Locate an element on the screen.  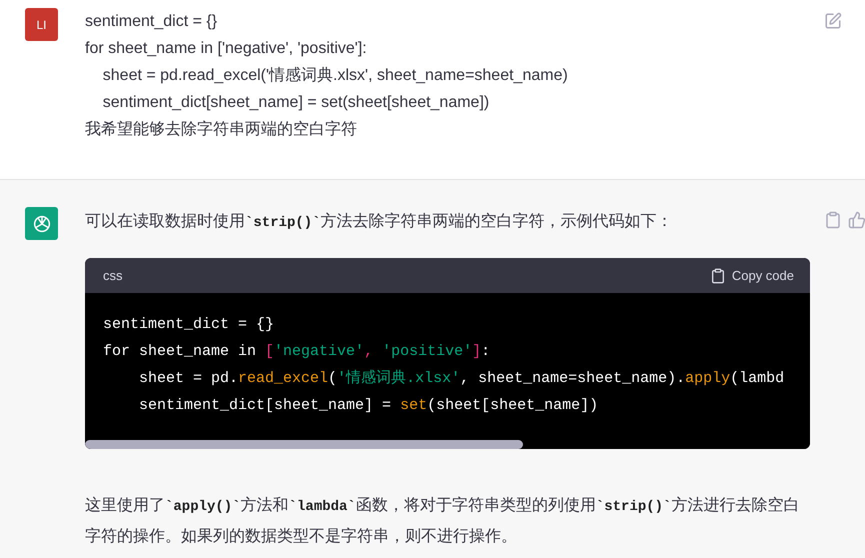
scrollbar-thumb is located at coordinates (304, 444).